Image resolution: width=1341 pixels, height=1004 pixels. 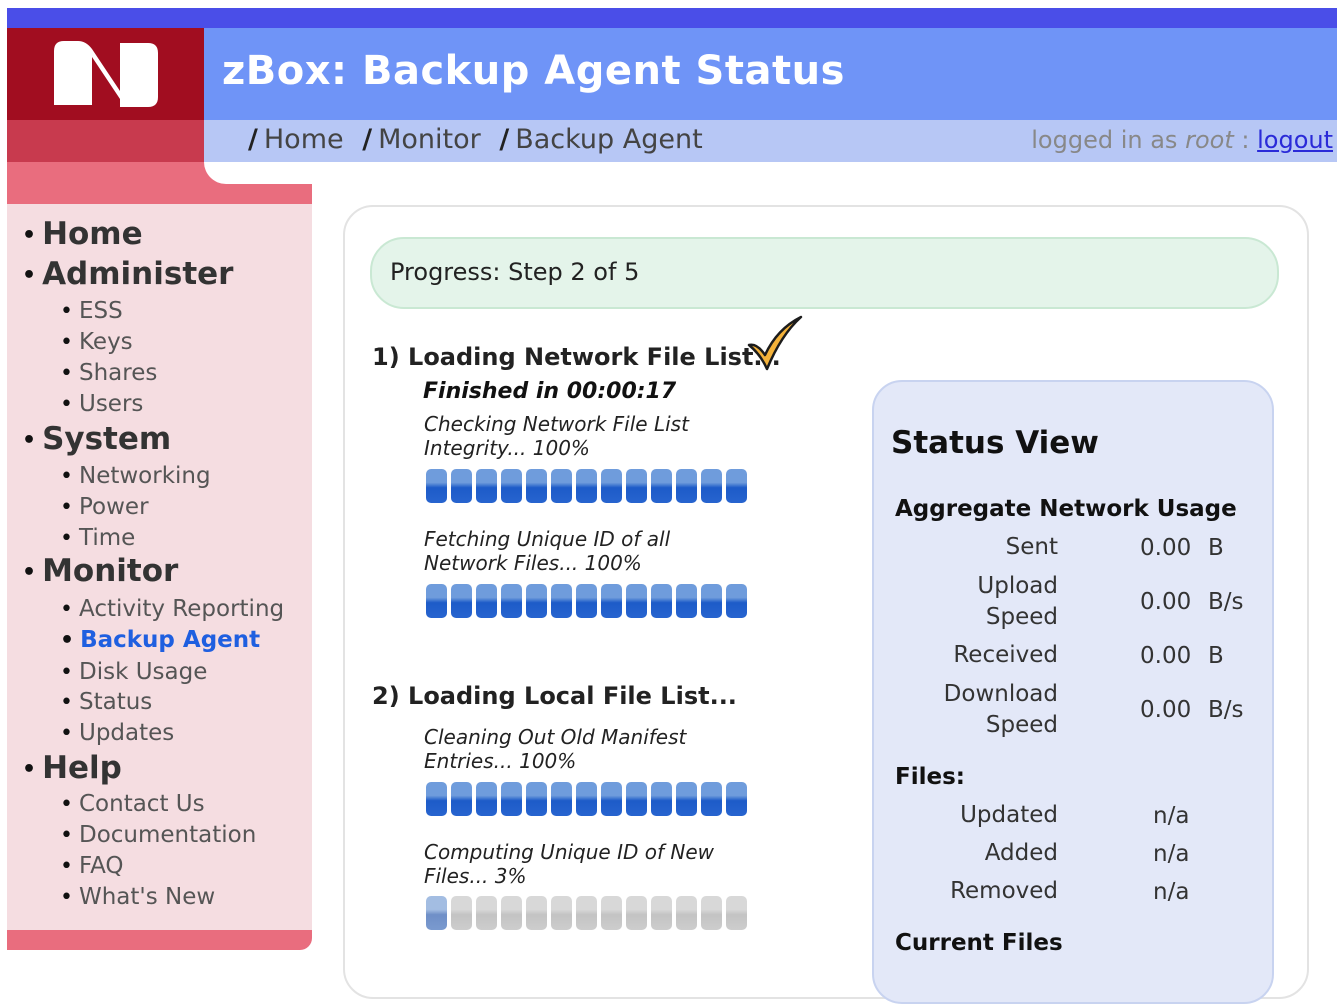 I want to click on sent-value: 0.00, so click(x=1166, y=548).